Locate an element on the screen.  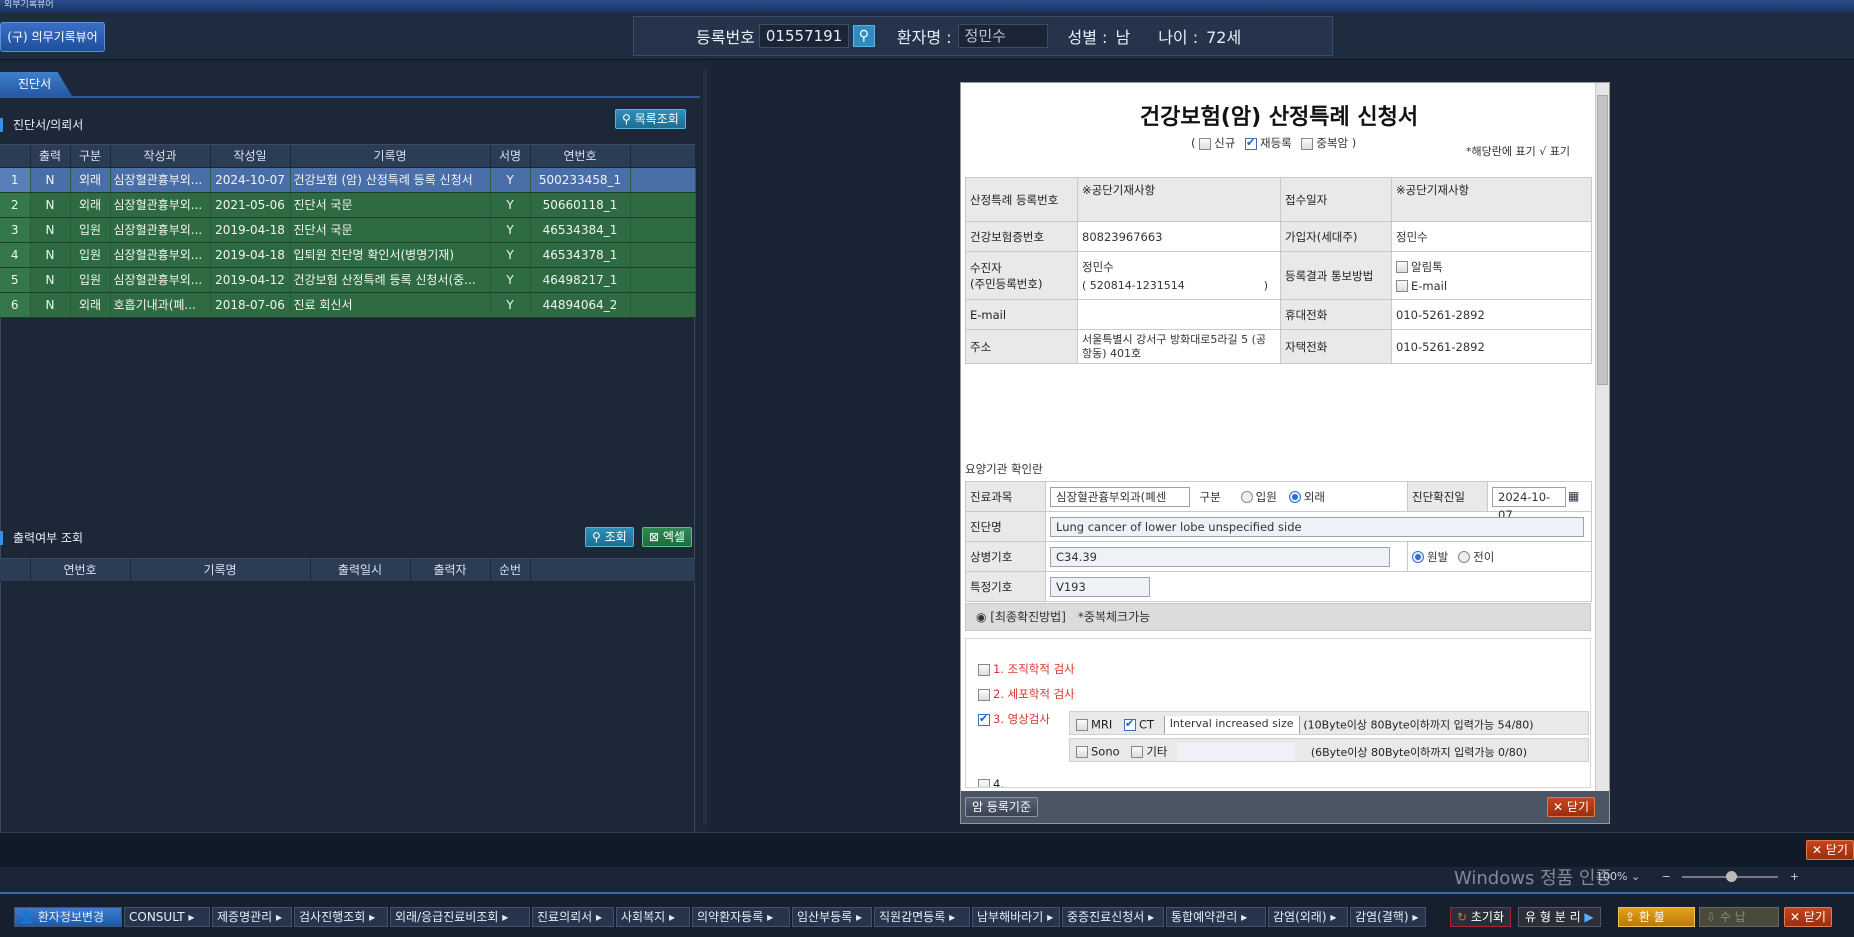
query-button: ⚲ 조회 is located at coordinates (609, 537).